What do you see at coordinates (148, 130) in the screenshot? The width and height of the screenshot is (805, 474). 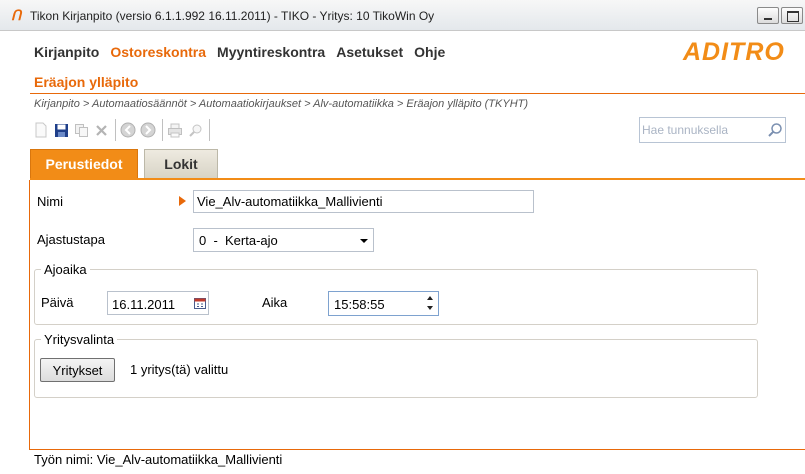 I see `forward-icon` at bounding box center [148, 130].